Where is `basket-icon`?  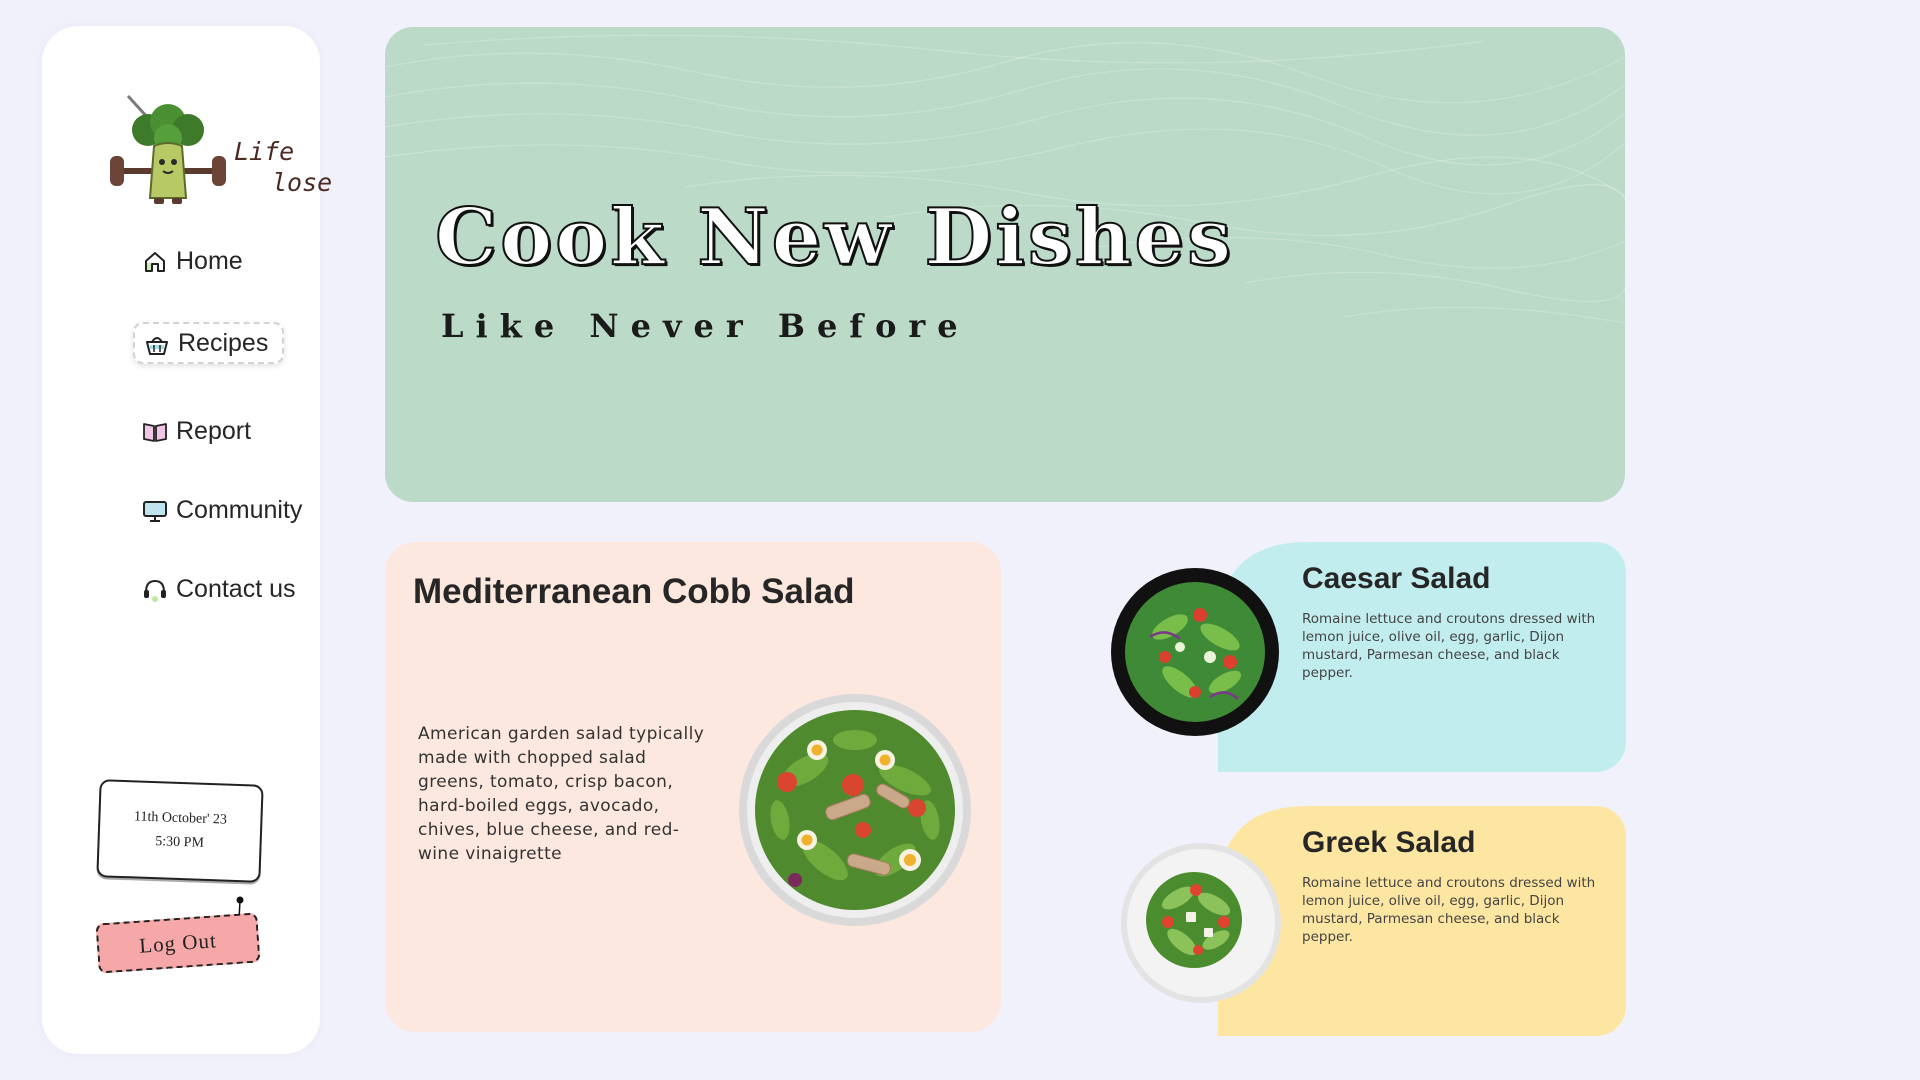
basket-icon is located at coordinates (157, 346).